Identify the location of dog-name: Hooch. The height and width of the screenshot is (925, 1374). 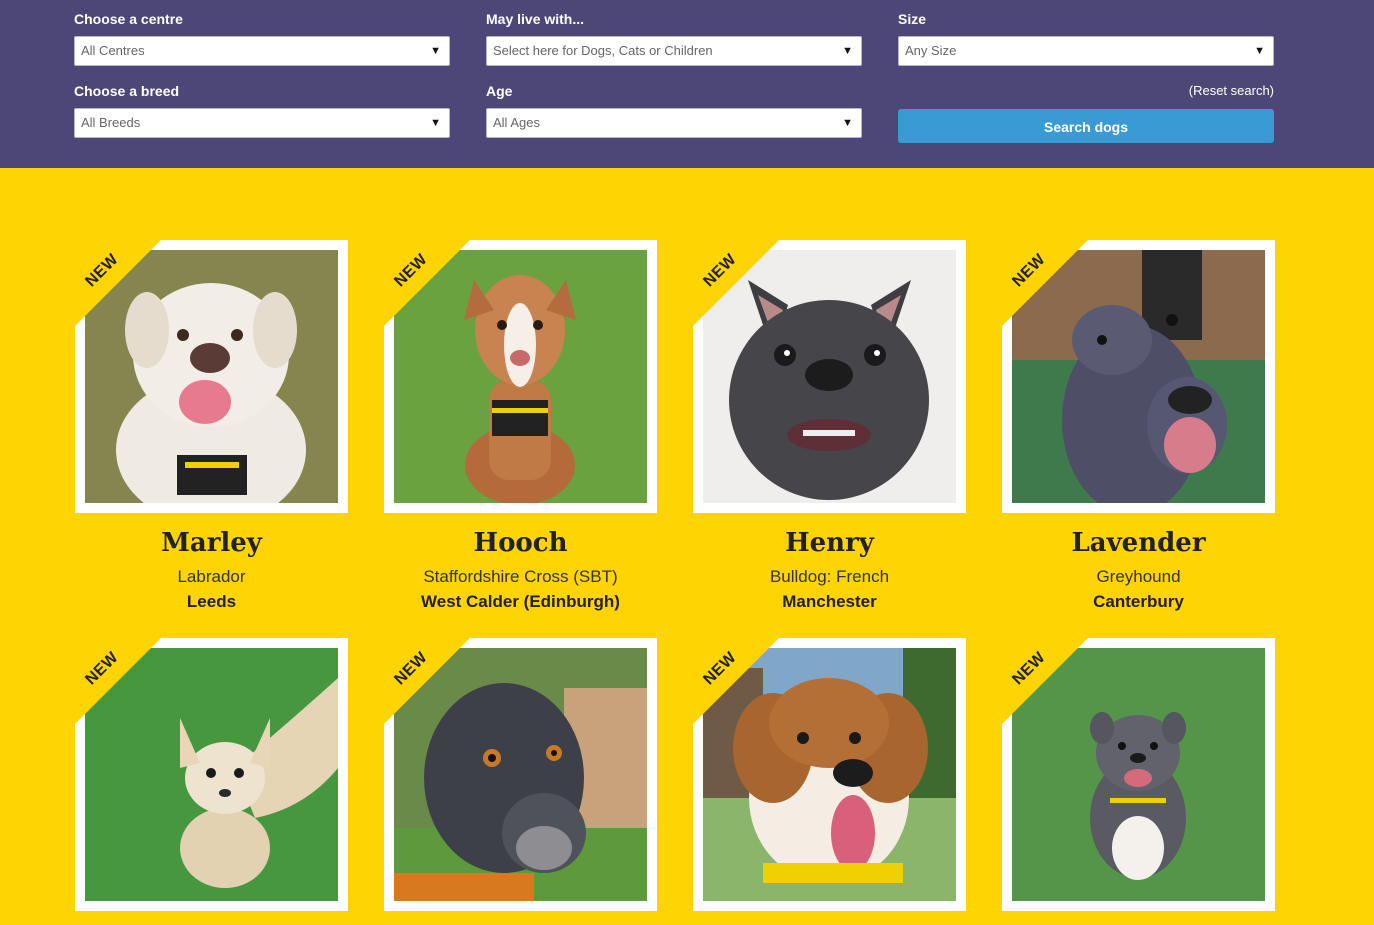
(520, 543).